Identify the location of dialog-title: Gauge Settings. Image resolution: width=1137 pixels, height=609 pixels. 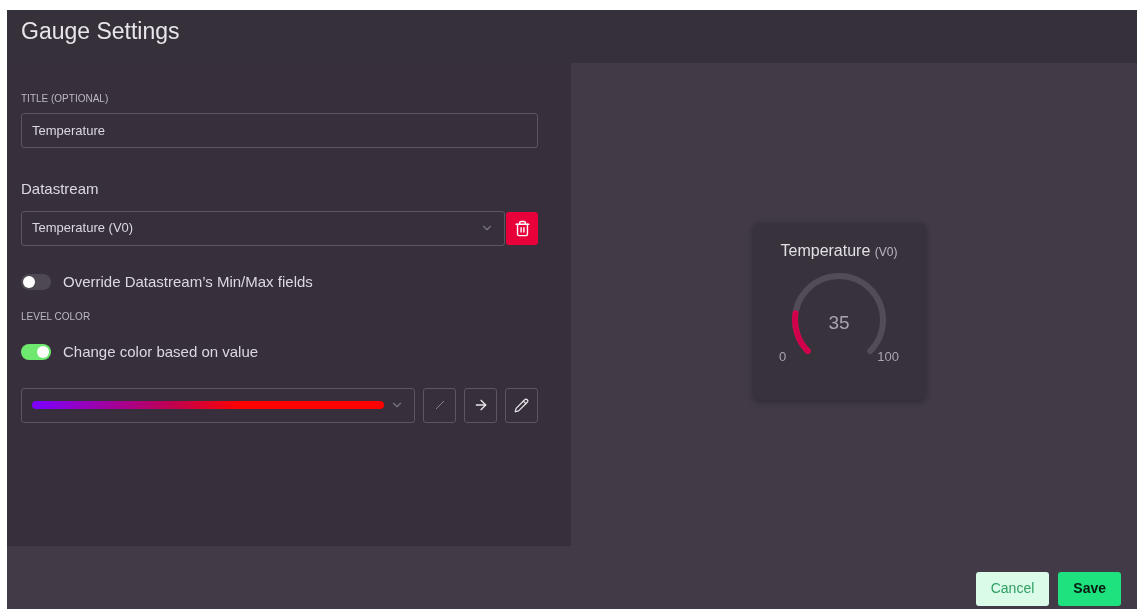
(100, 31).